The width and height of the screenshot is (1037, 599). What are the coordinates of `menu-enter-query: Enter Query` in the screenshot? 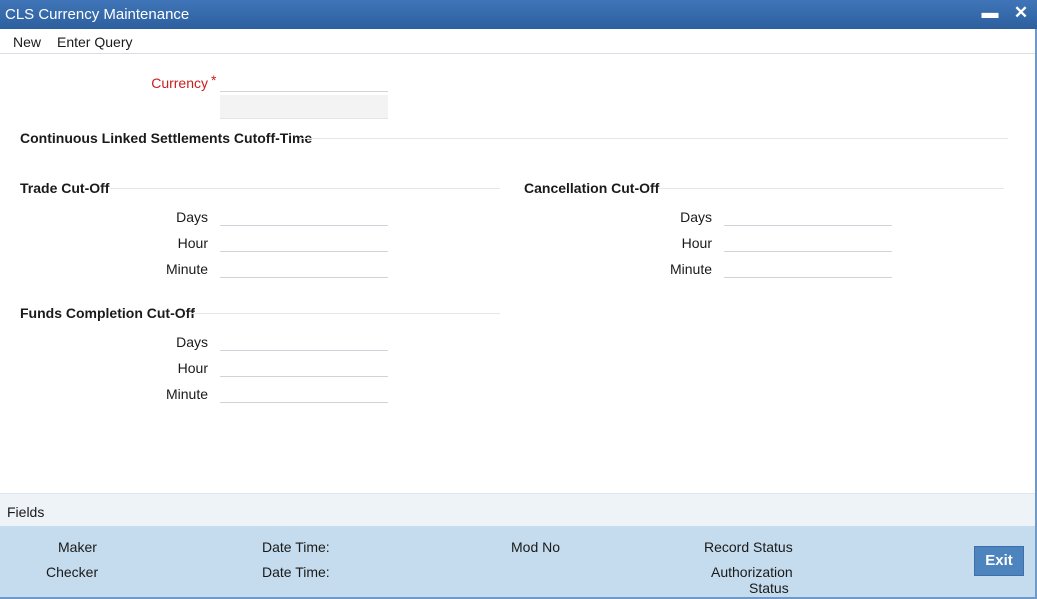 It's located at (94, 42).